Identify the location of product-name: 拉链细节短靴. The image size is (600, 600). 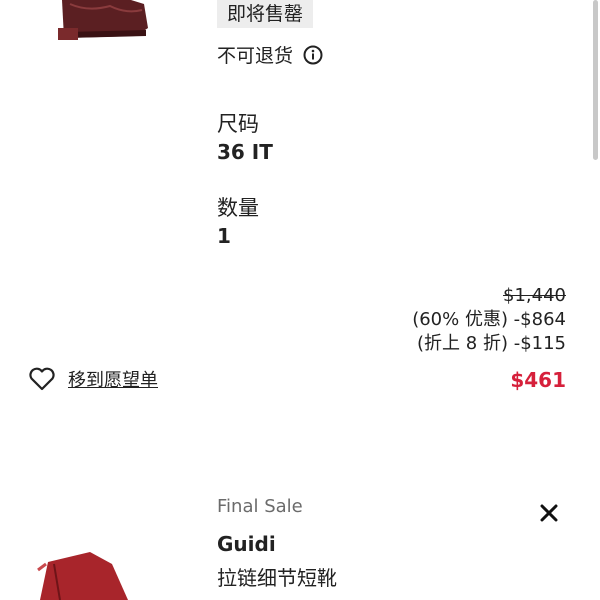
(277, 576).